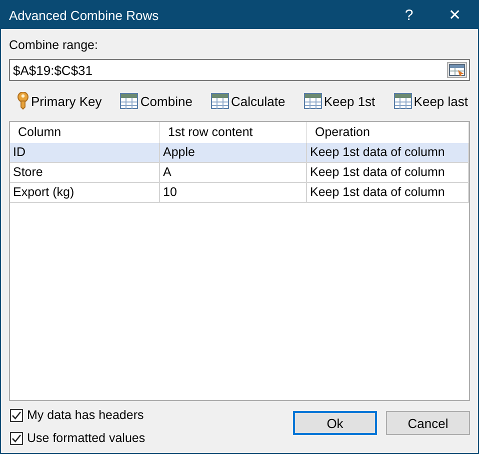  I want to click on range-select-button, so click(457, 70).